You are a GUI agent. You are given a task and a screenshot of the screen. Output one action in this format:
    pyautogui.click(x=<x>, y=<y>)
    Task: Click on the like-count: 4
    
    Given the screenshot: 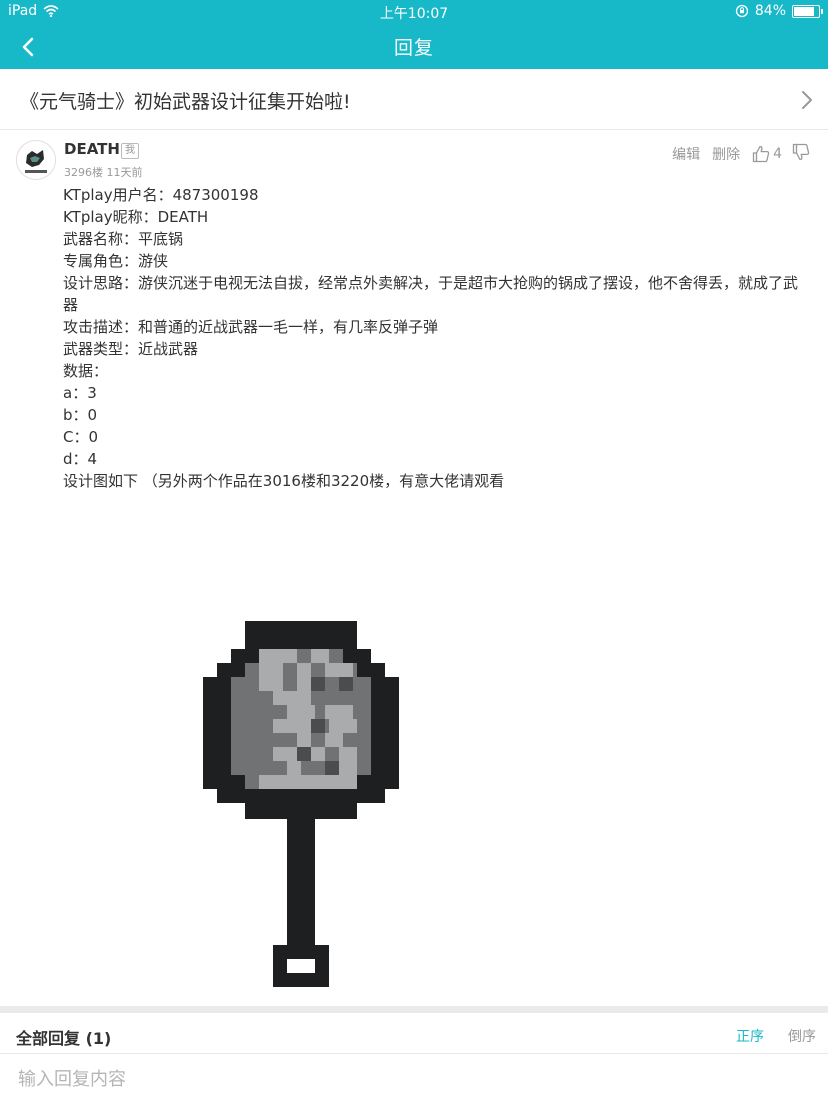 What is the action you would take?
    pyautogui.click(x=777, y=154)
    